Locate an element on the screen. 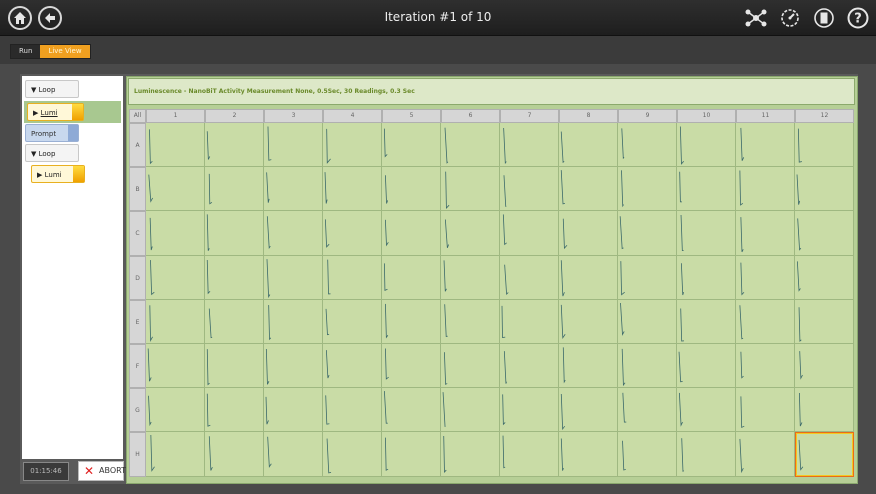  well-E9 is located at coordinates (647, 321).